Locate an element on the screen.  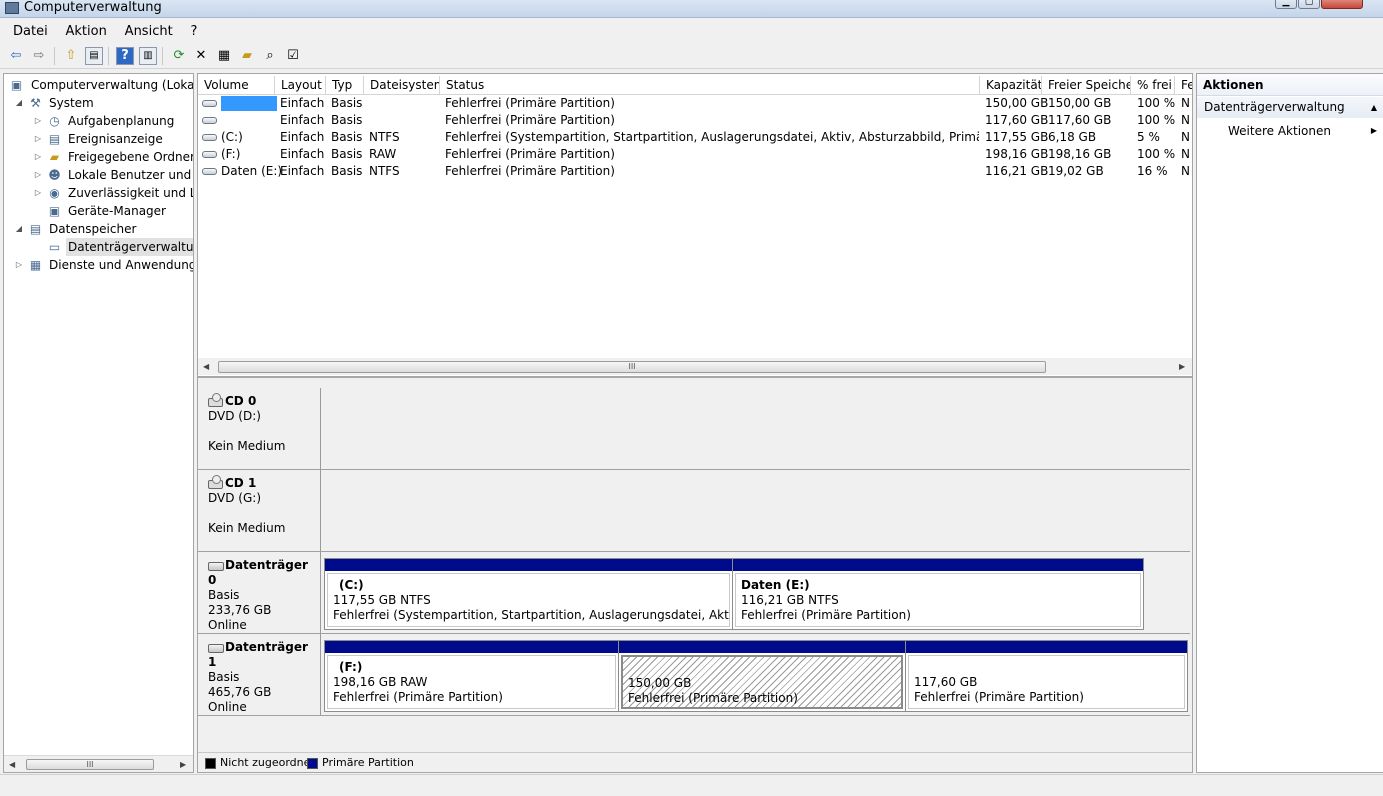
forward-arrow-icon: ⇨ is located at coordinates (39, 56).